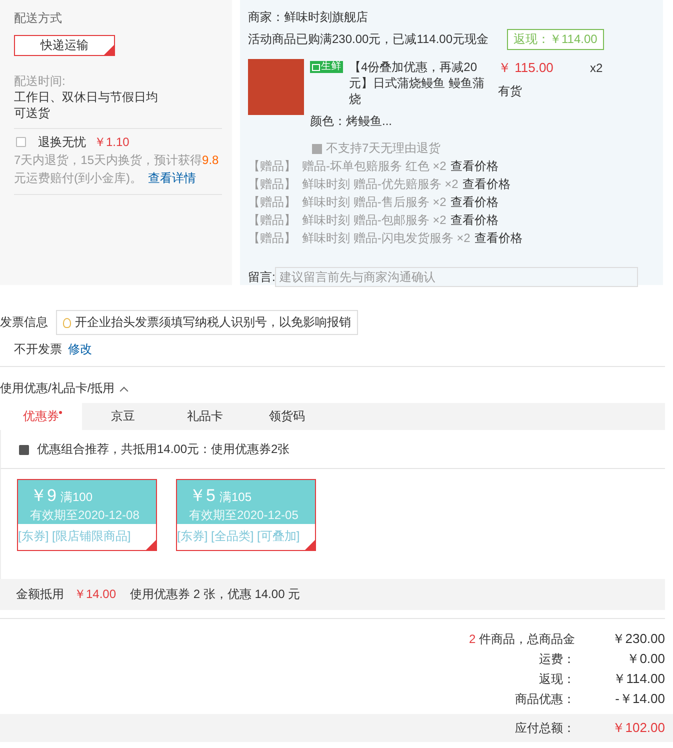 The image size is (673, 748). Describe the element at coordinates (40, 81) in the screenshot. I see `delivery-time-label: 配送时间:` at that location.